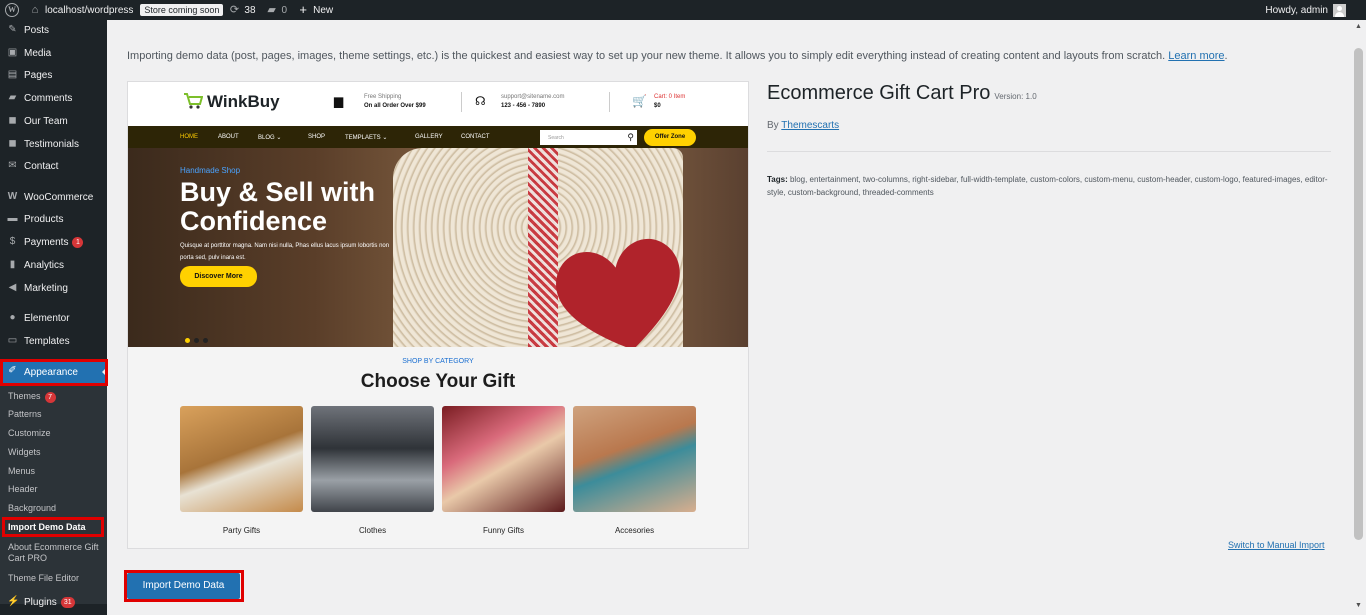 This screenshot has height=615, width=1366. What do you see at coordinates (53, 75) in the screenshot?
I see `menu-pages: ▤ Pages` at bounding box center [53, 75].